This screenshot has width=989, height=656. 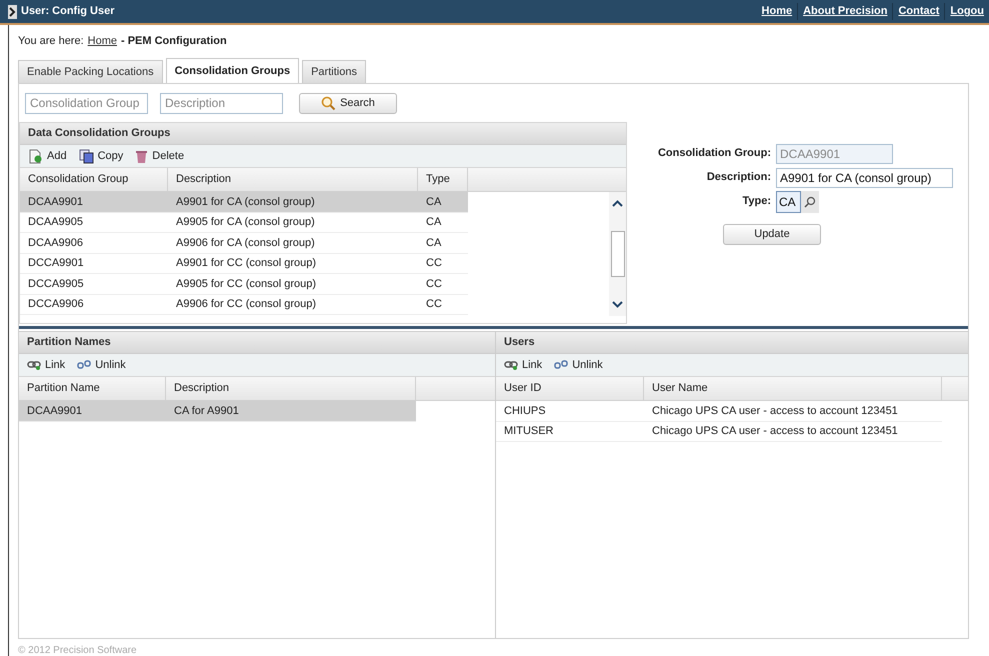 I want to click on table-cell-text: A9906 for CA (consol group), so click(x=245, y=243).